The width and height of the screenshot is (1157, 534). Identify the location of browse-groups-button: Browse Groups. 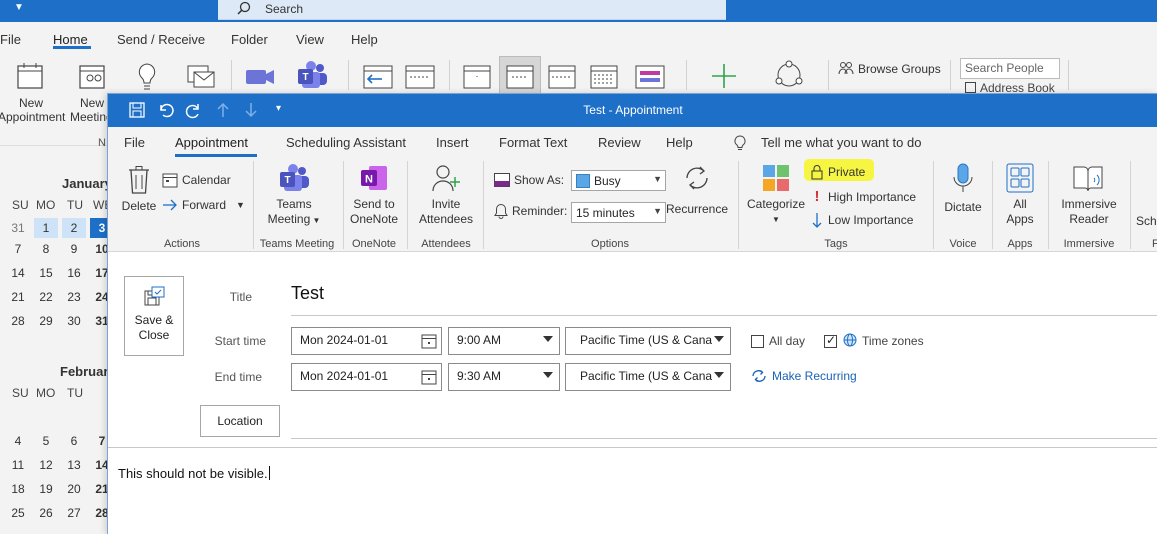
(899, 69).